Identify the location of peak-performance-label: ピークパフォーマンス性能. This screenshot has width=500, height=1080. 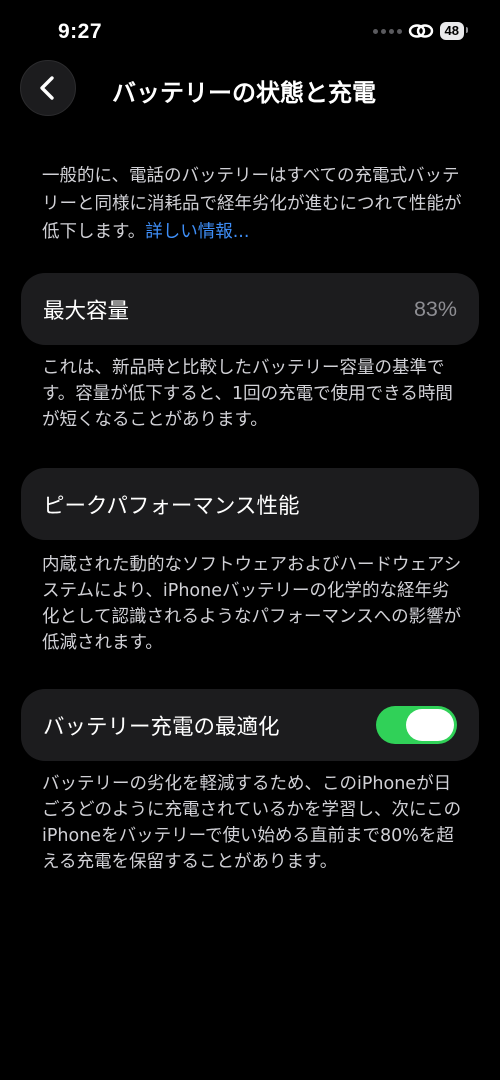
(171, 506).